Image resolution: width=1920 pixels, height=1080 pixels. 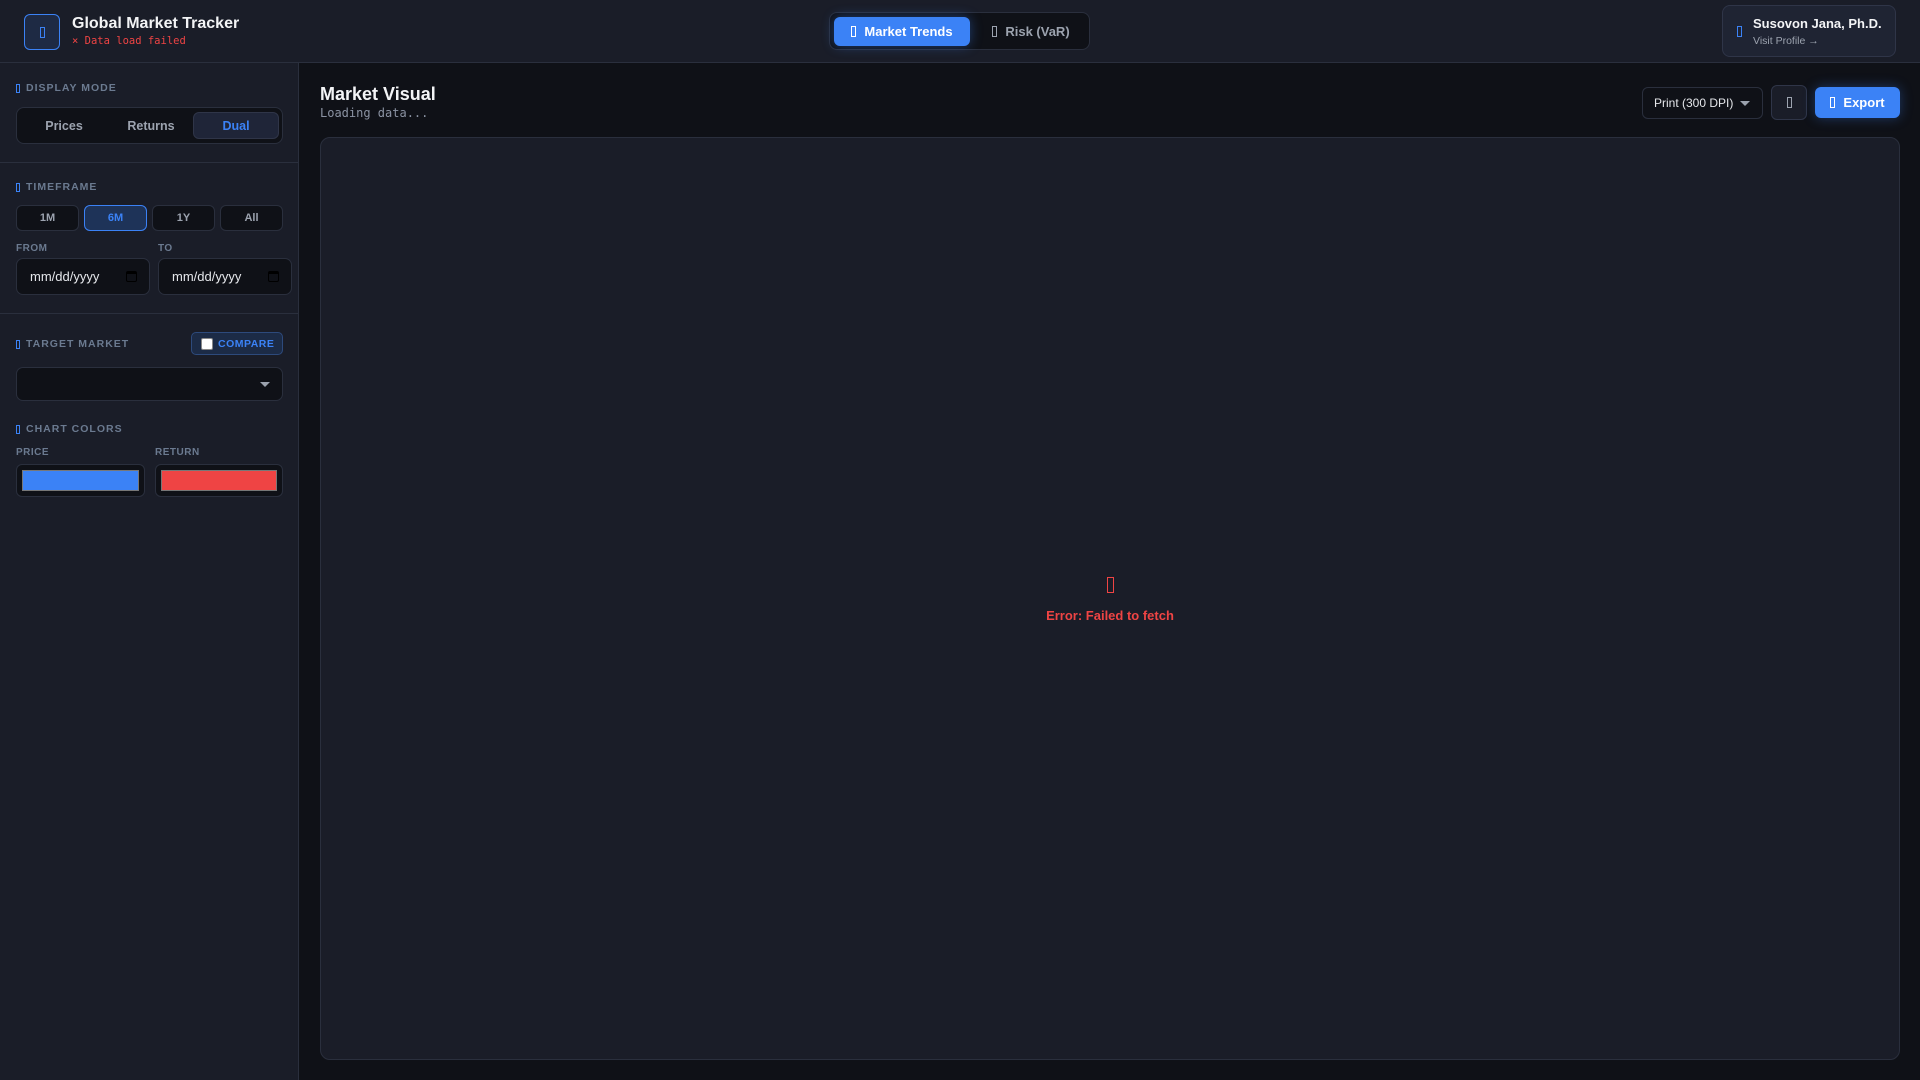 What do you see at coordinates (72, 344) in the screenshot?
I see `target-market-label: TARGET MARKET` at bounding box center [72, 344].